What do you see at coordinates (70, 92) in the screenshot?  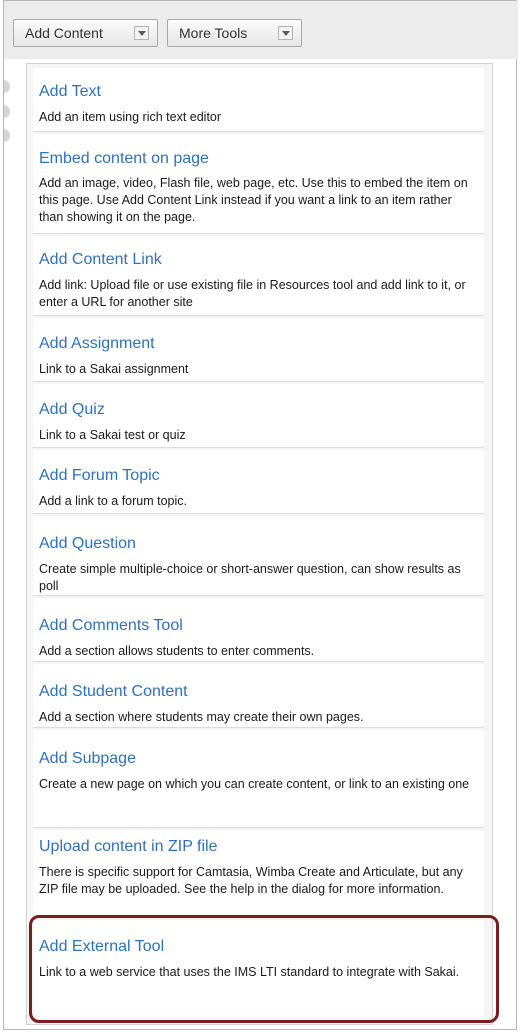 I see `menu-item-title: Add Text` at bounding box center [70, 92].